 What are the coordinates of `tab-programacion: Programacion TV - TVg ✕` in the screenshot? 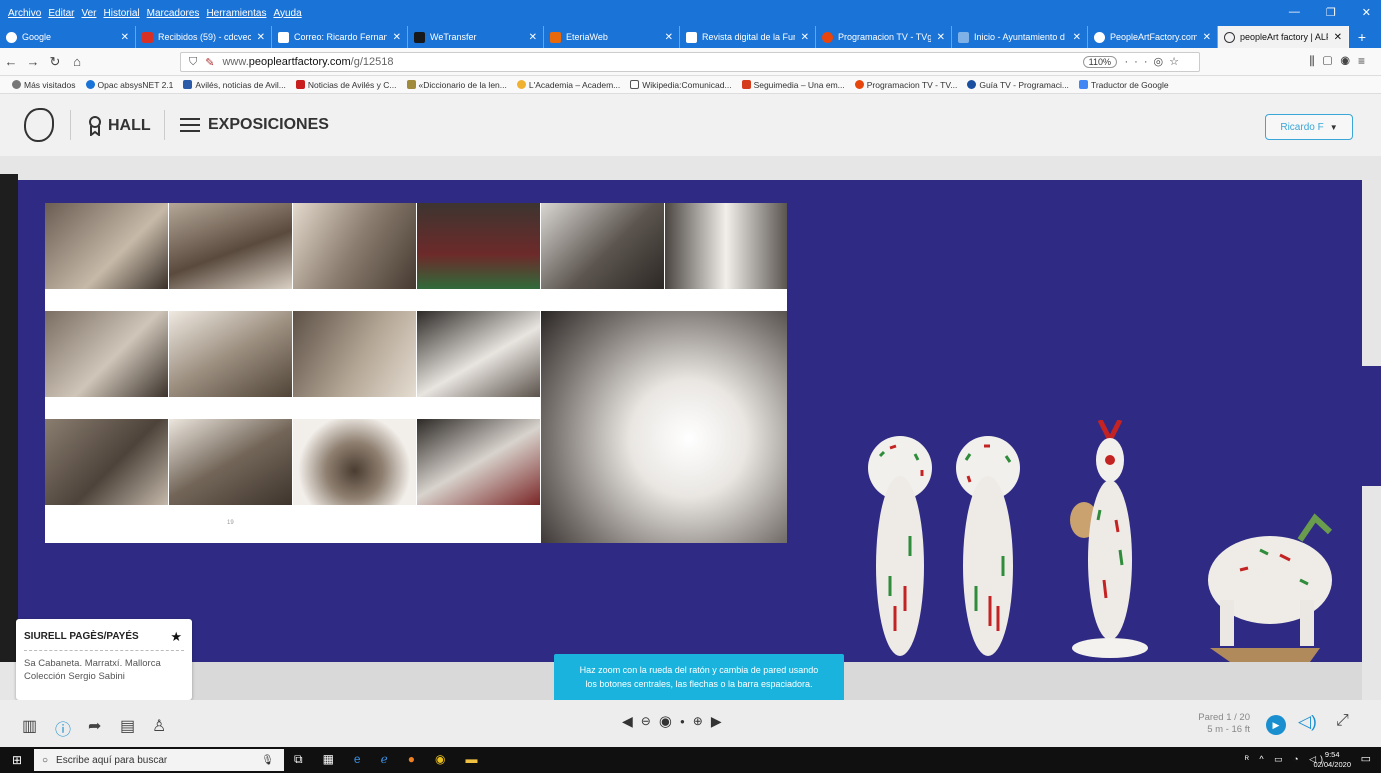 It's located at (884, 37).